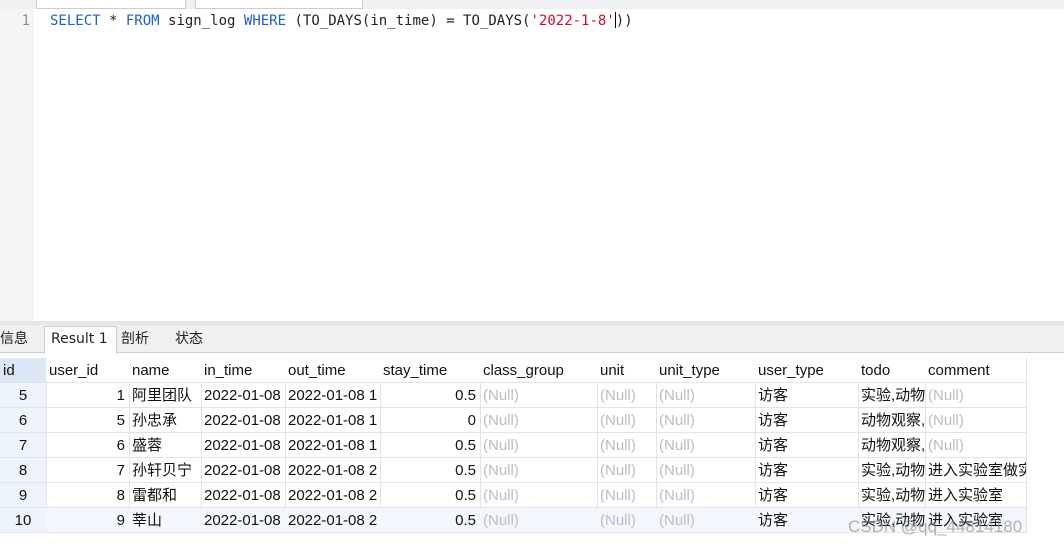 This screenshot has height=549, width=1064. I want to click on cell-user-id: 7, so click(88, 470).